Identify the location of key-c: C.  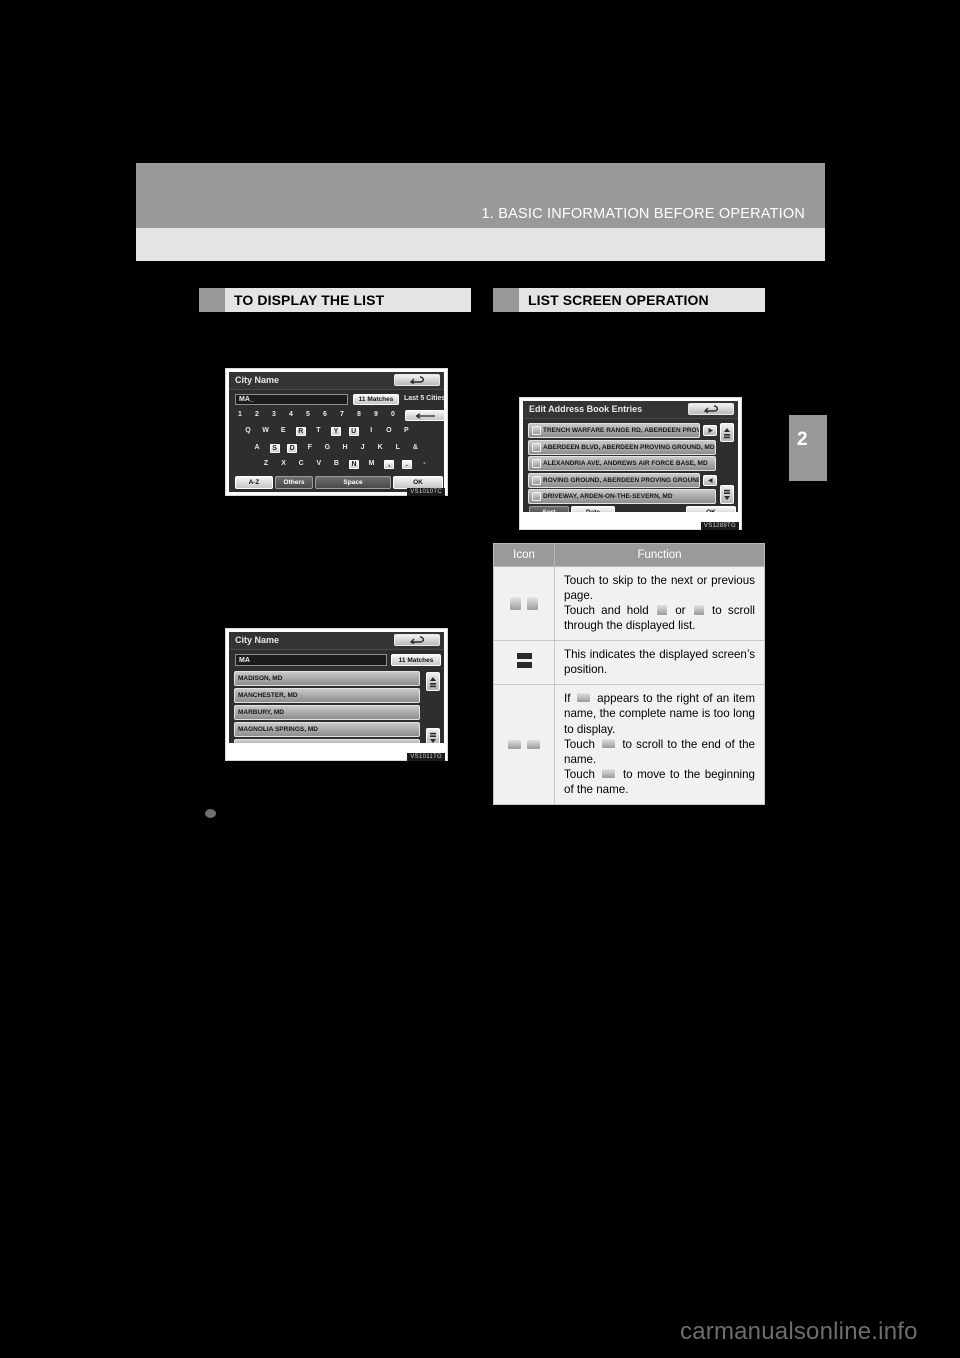
(301, 463).